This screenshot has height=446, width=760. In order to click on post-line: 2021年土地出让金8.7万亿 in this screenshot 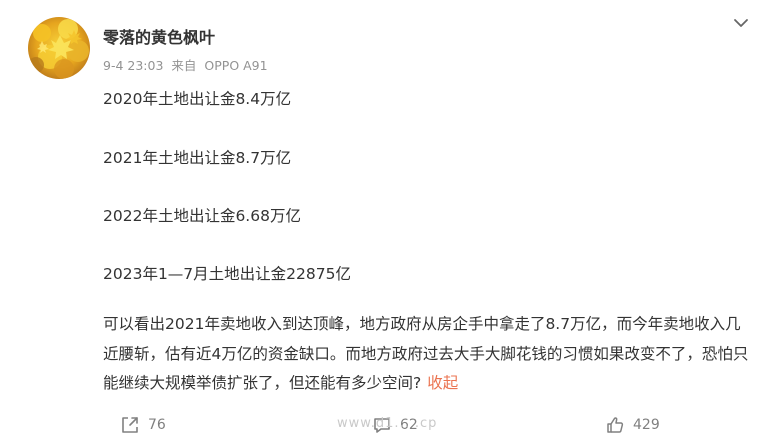, I will do `click(197, 158)`.